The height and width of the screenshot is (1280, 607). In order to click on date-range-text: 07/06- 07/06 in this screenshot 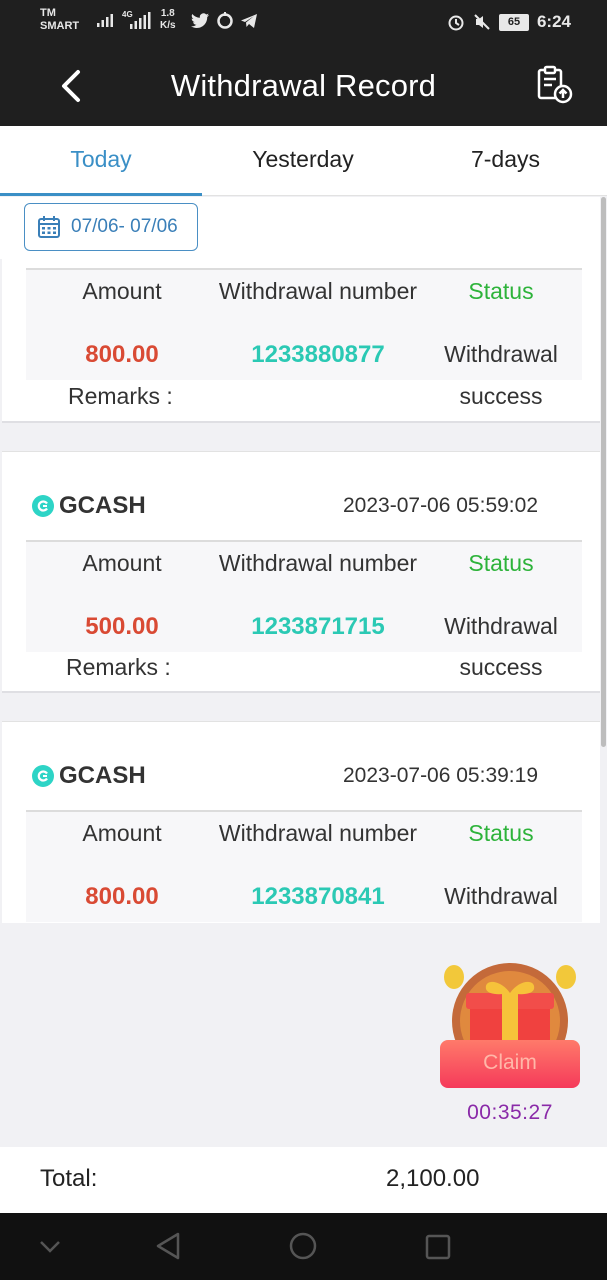, I will do `click(124, 226)`.